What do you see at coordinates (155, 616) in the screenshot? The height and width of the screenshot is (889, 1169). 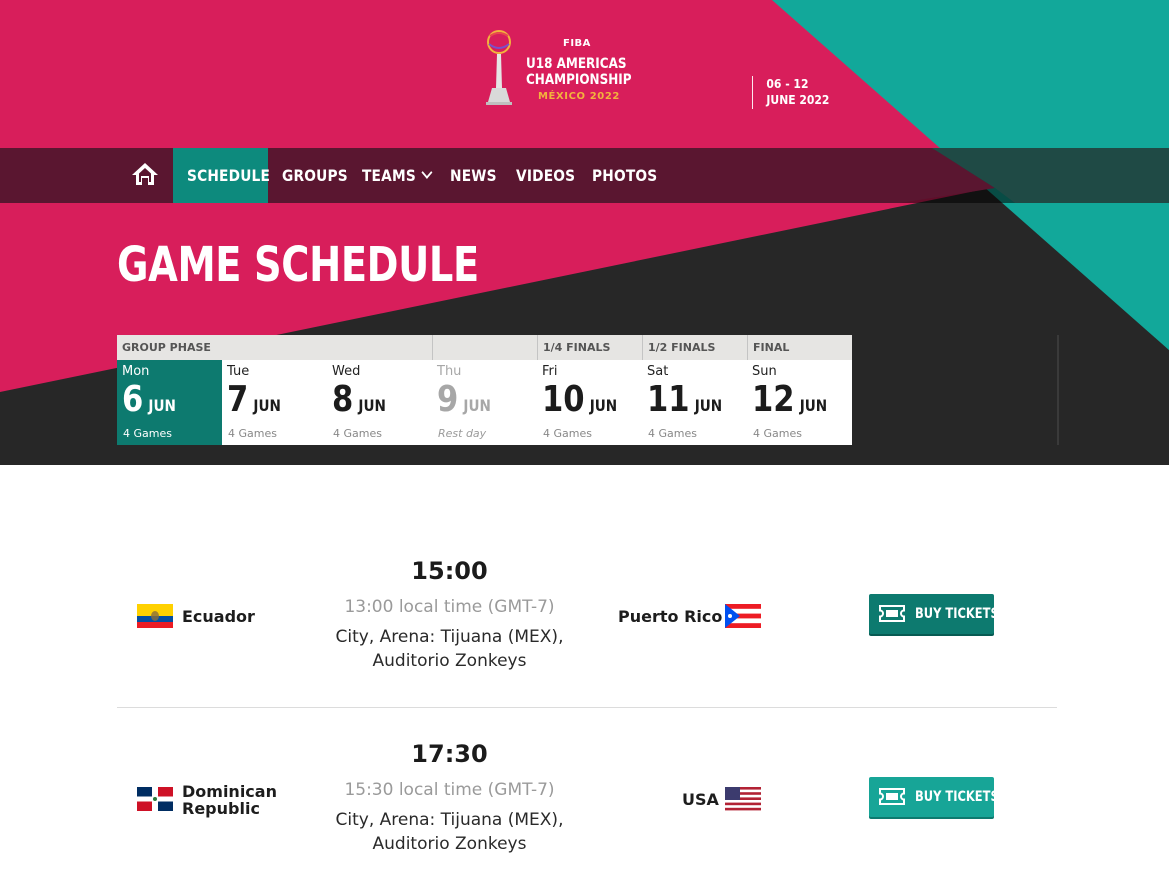 I see `ecuador-flag-icon` at bounding box center [155, 616].